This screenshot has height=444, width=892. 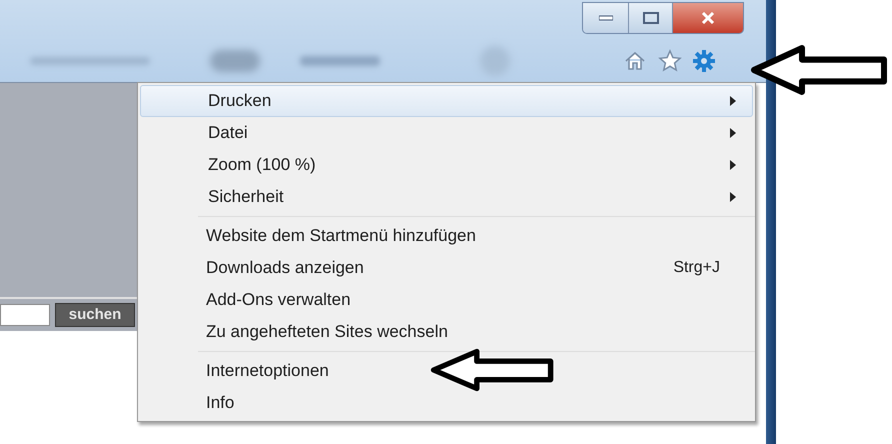 I want to click on menu-item: Add-Ons verwalten, so click(x=476, y=300).